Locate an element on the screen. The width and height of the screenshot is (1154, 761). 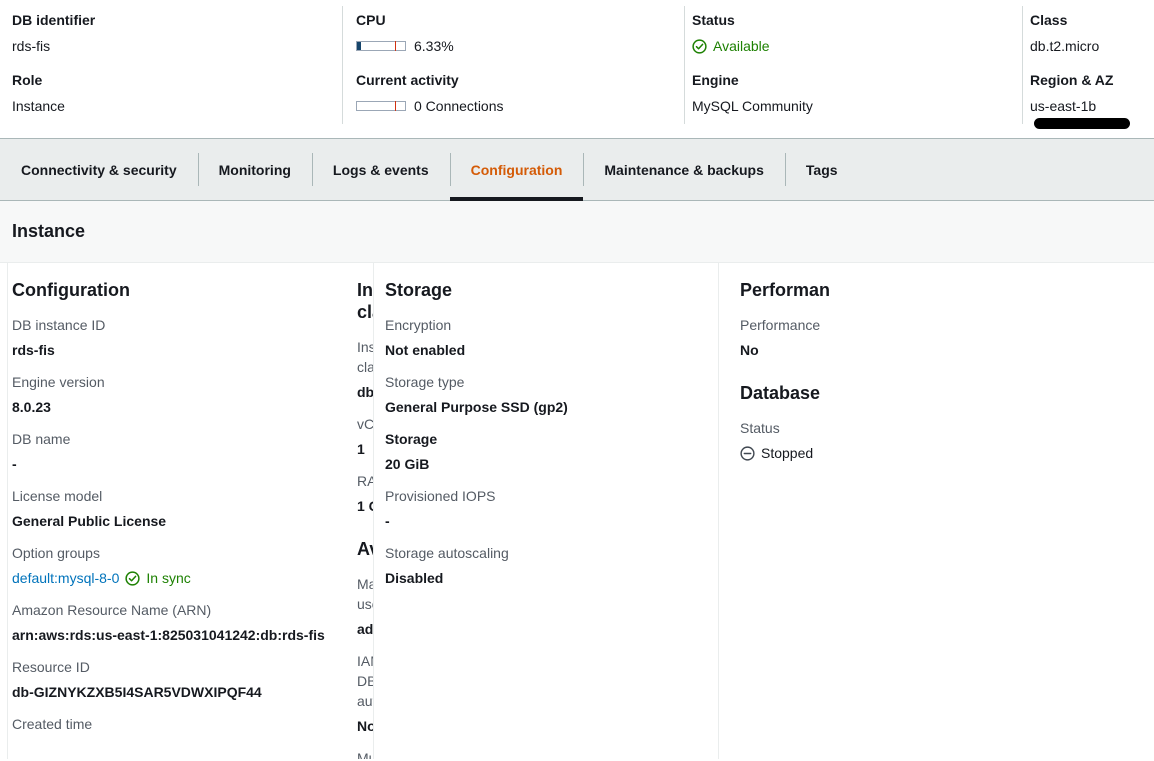
cpu-meter-fill is located at coordinates (359, 46).